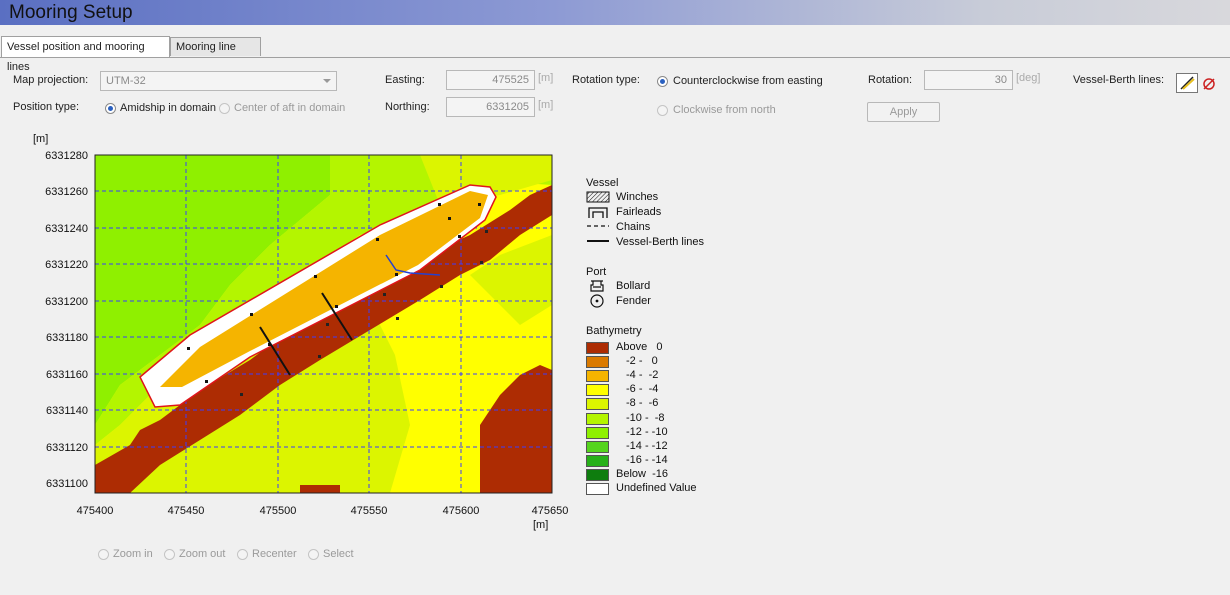 The height and width of the screenshot is (595, 1230). Describe the element at coordinates (615, 12) in the screenshot. I see `title-bar: Mooring Setup` at that location.